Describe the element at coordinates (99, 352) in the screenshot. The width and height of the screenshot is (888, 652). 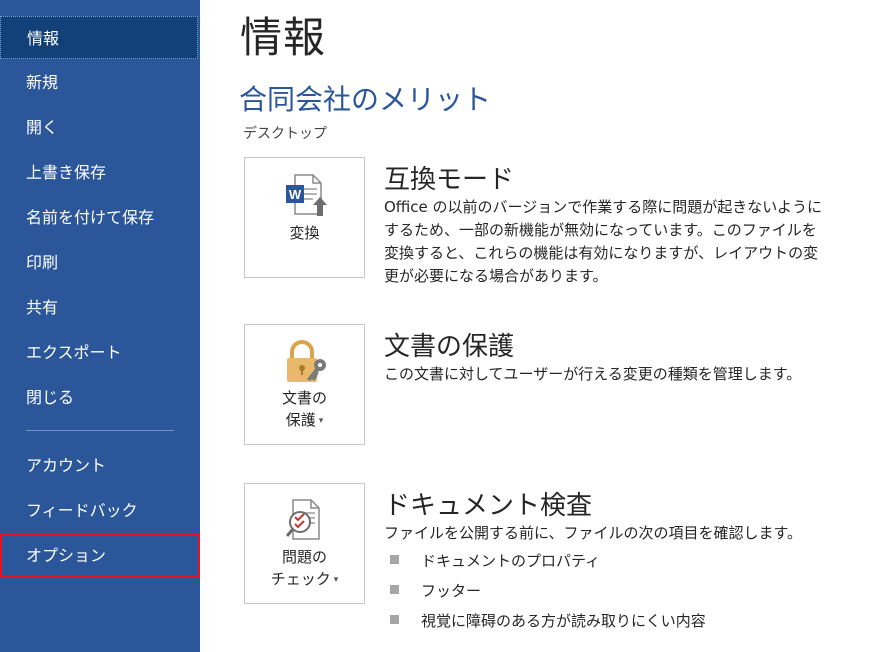
I see `sidebar-item-export: エクスポート` at that location.